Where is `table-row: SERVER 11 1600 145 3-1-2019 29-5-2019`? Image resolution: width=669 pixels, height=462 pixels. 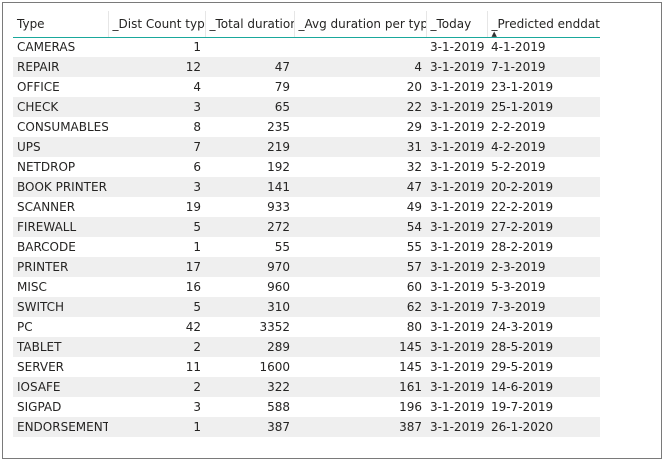 table-row: SERVER 11 1600 145 3-1-2019 29-5-2019 is located at coordinates (306, 367).